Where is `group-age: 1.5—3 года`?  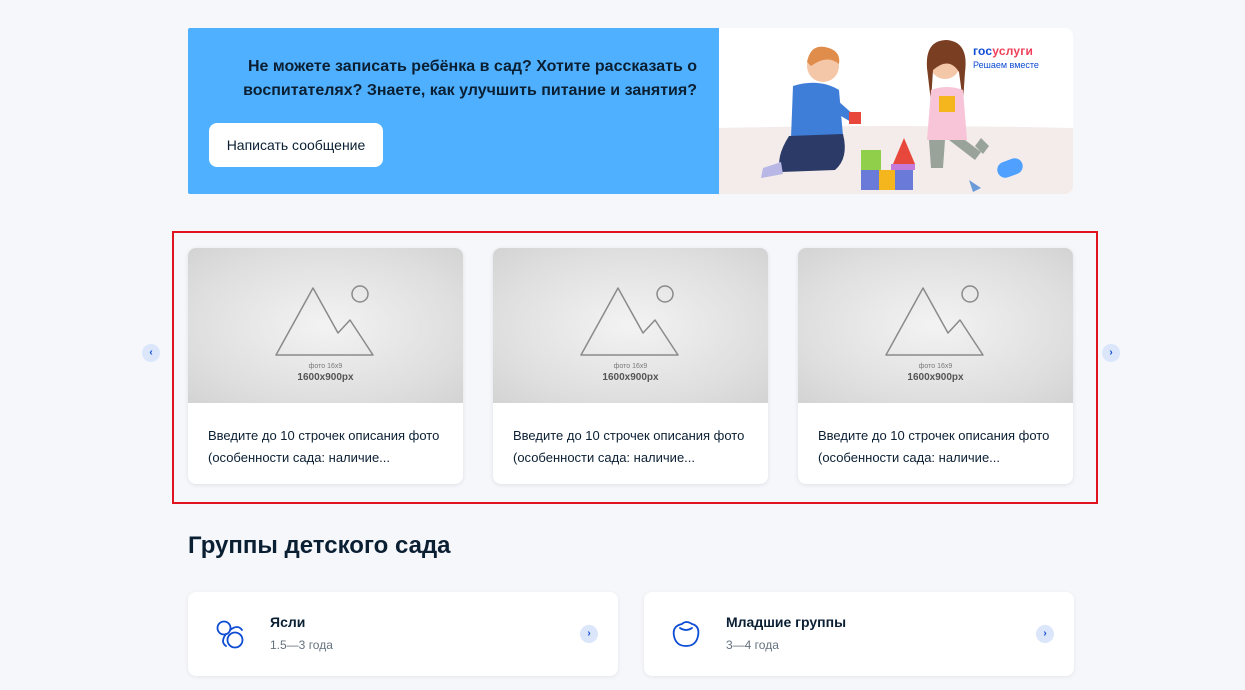 group-age: 1.5—3 года is located at coordinates (301, 645).